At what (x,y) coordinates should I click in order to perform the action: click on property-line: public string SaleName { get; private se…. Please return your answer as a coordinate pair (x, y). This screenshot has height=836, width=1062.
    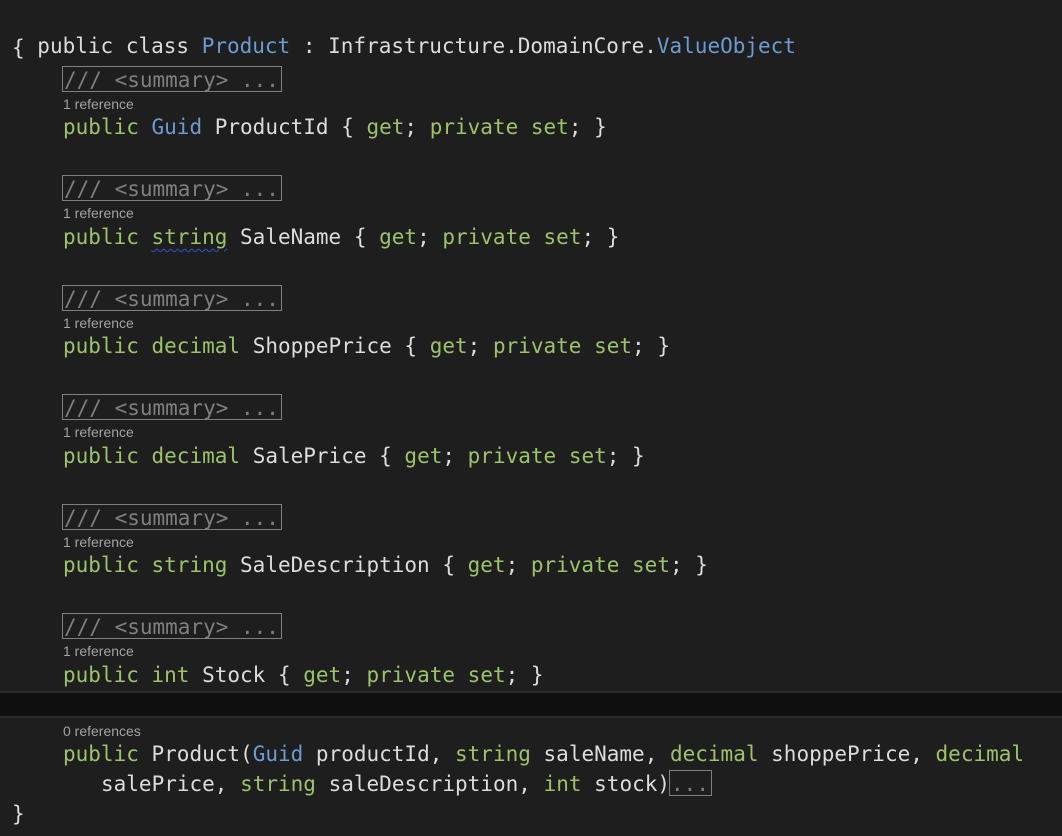
    Looking at the image, I should click on (341, 237).